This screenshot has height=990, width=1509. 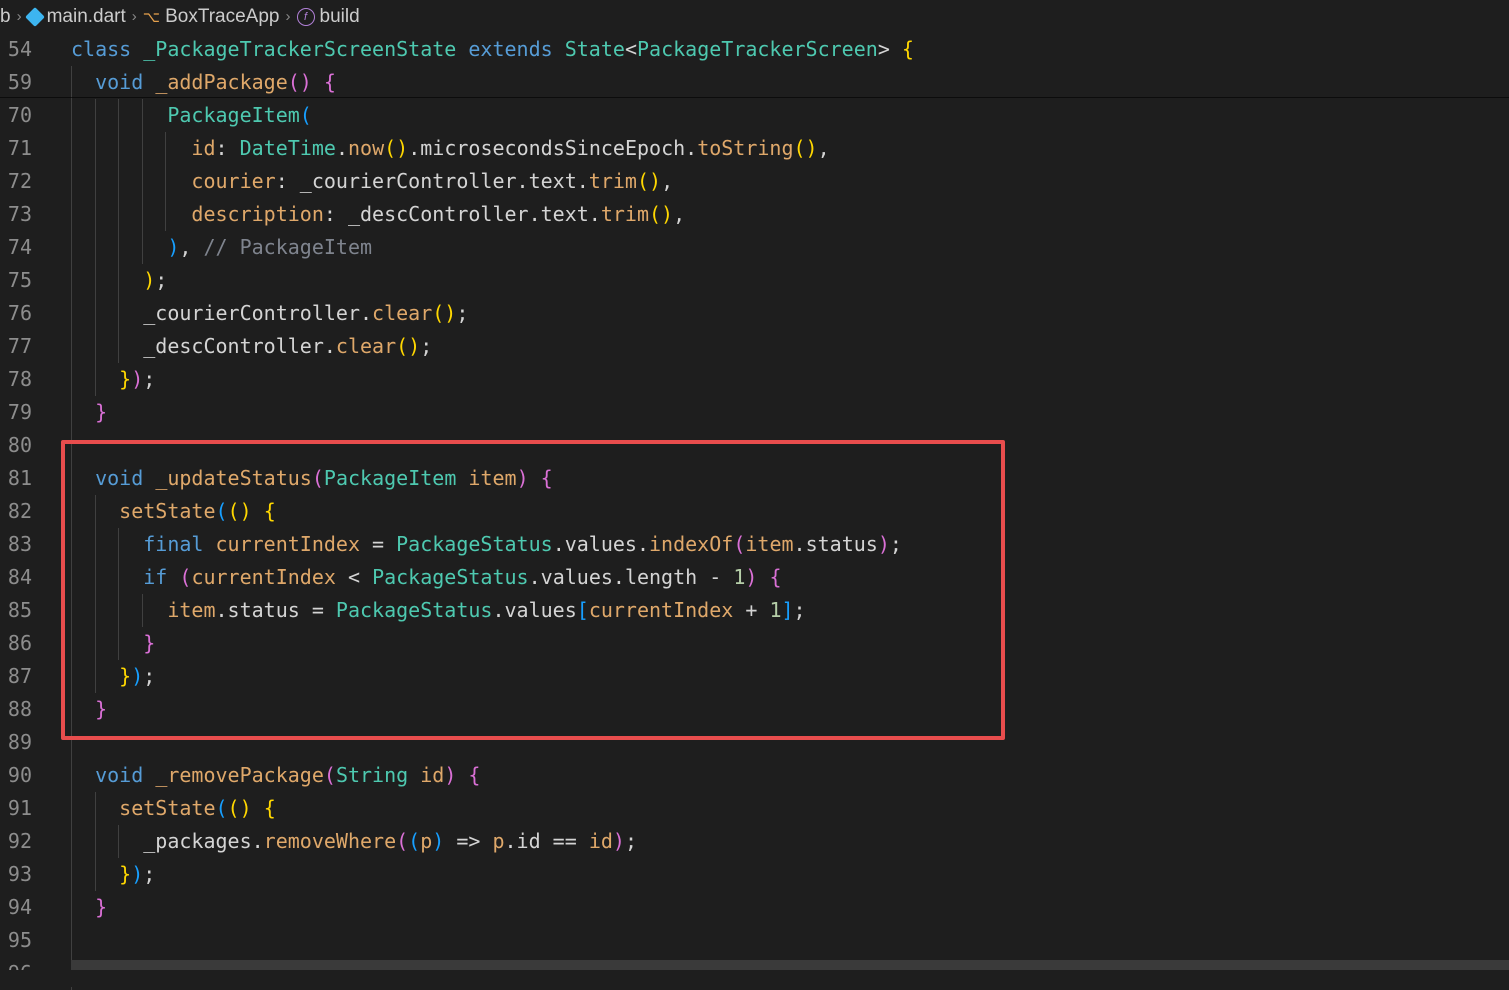 I want to click on code-token: >, so click(x=889, y=49).